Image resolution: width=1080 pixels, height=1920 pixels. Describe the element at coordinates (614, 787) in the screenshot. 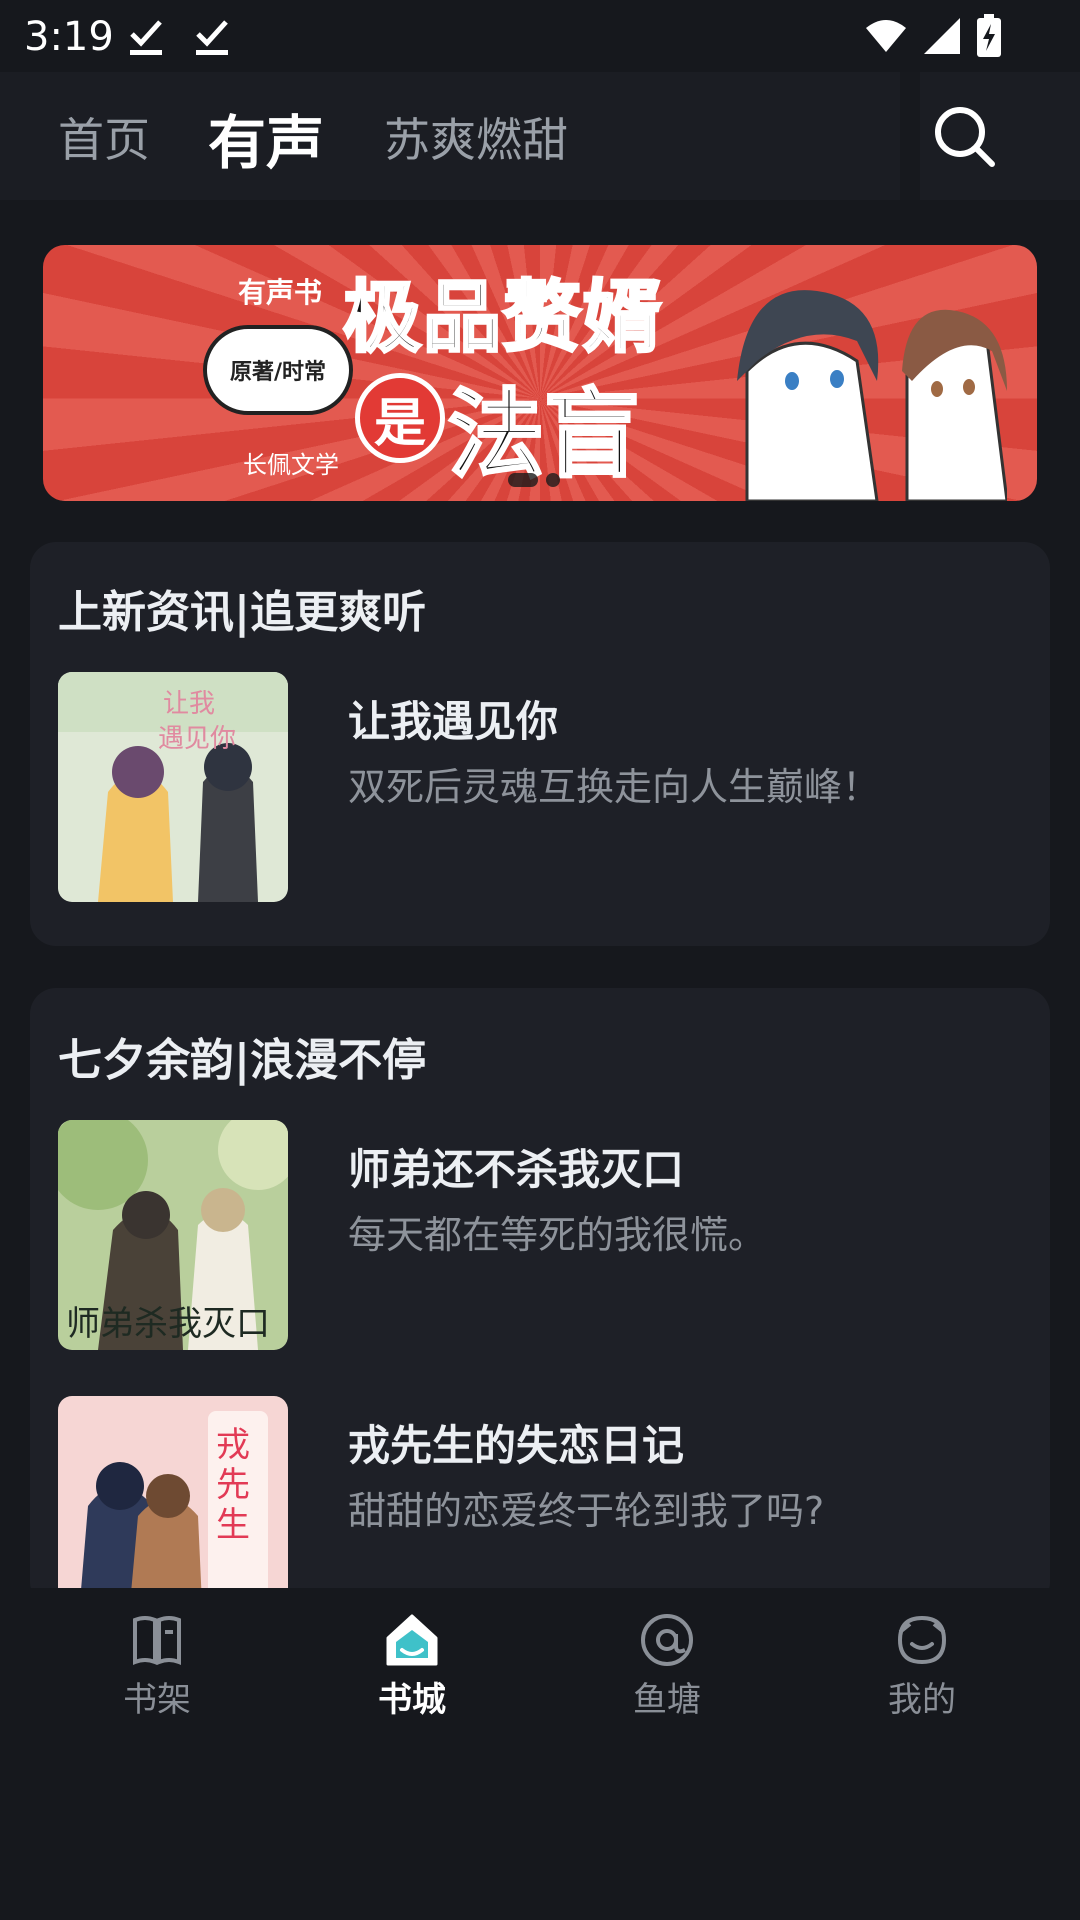

I see `book-description: 双死后灵魂互换走向人生巅峰！` at that location.